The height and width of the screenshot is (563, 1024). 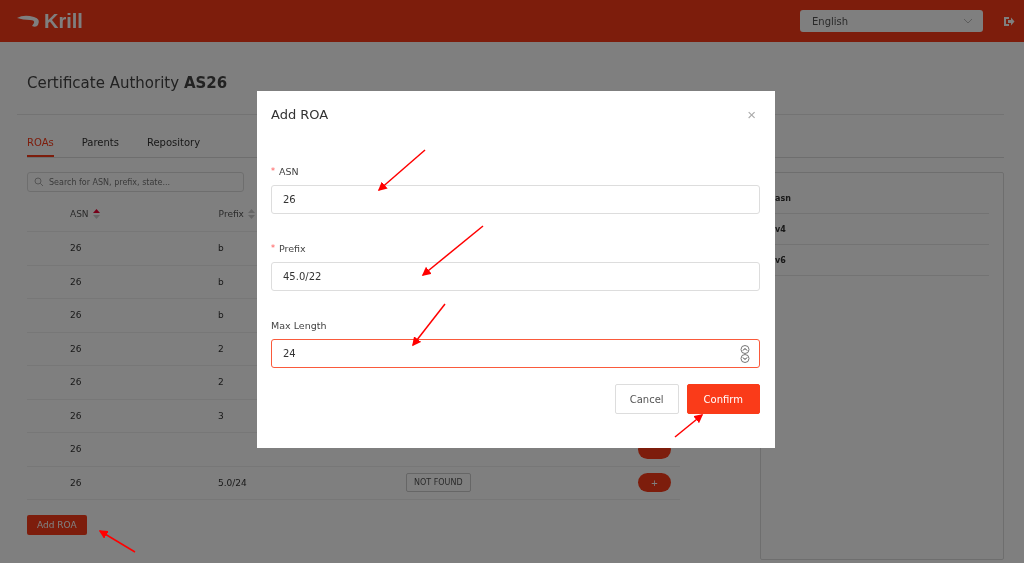 I want to click on info-label: asn, so click(x=783, y=198).